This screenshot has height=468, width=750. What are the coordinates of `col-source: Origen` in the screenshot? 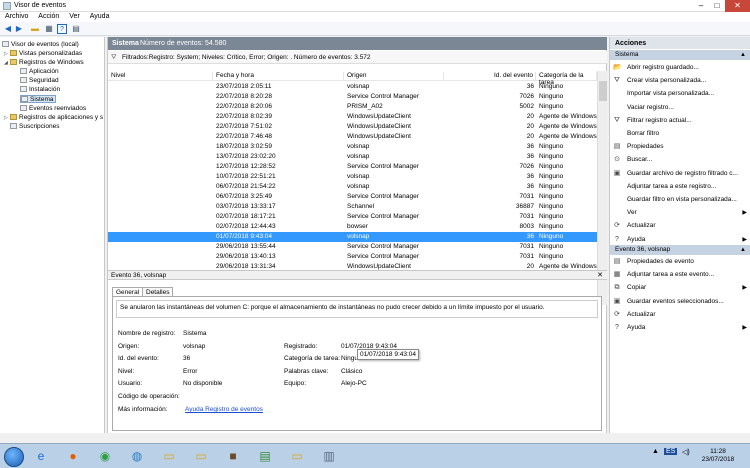 It's located at (394, 76).